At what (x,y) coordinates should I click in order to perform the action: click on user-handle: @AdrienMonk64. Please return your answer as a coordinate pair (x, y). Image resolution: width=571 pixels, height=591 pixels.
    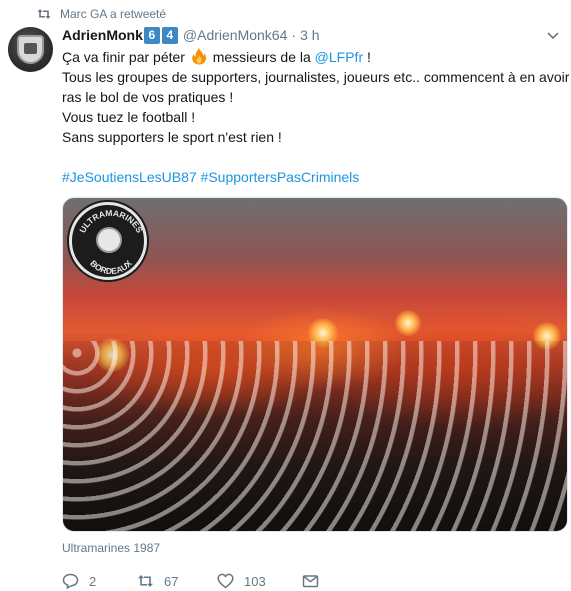
    Looking at the image, I should click on (235, 35).